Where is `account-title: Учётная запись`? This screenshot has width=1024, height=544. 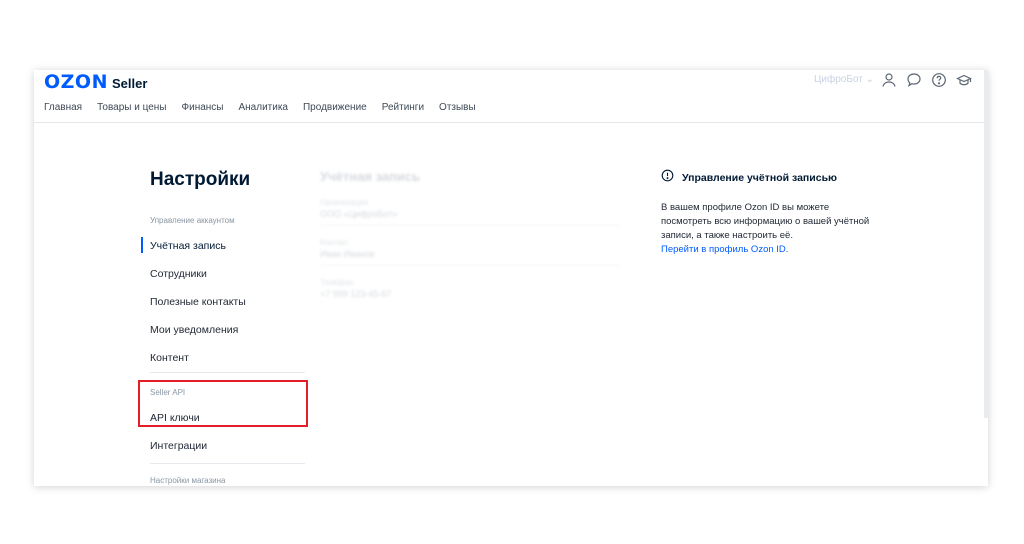 account-title: Учётная запись is located at coordinates (370, 176).